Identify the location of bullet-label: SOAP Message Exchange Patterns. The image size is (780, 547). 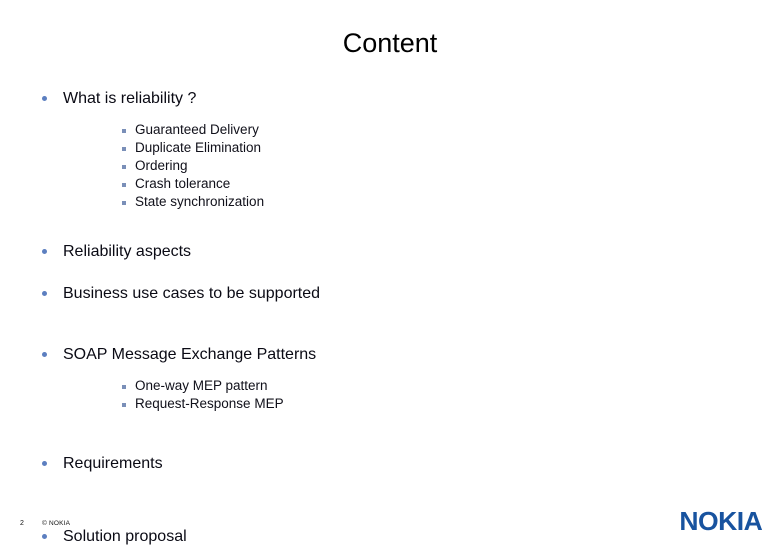
(190, 354).